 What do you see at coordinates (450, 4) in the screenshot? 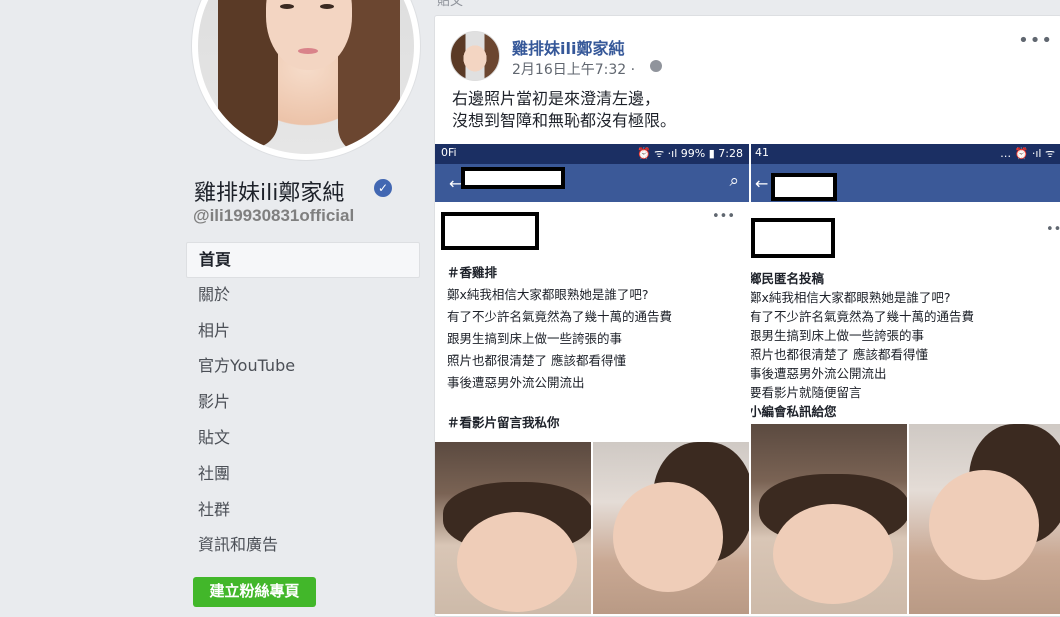
I see `posts-section-label: 貼文` at bounding box center [450, 4].